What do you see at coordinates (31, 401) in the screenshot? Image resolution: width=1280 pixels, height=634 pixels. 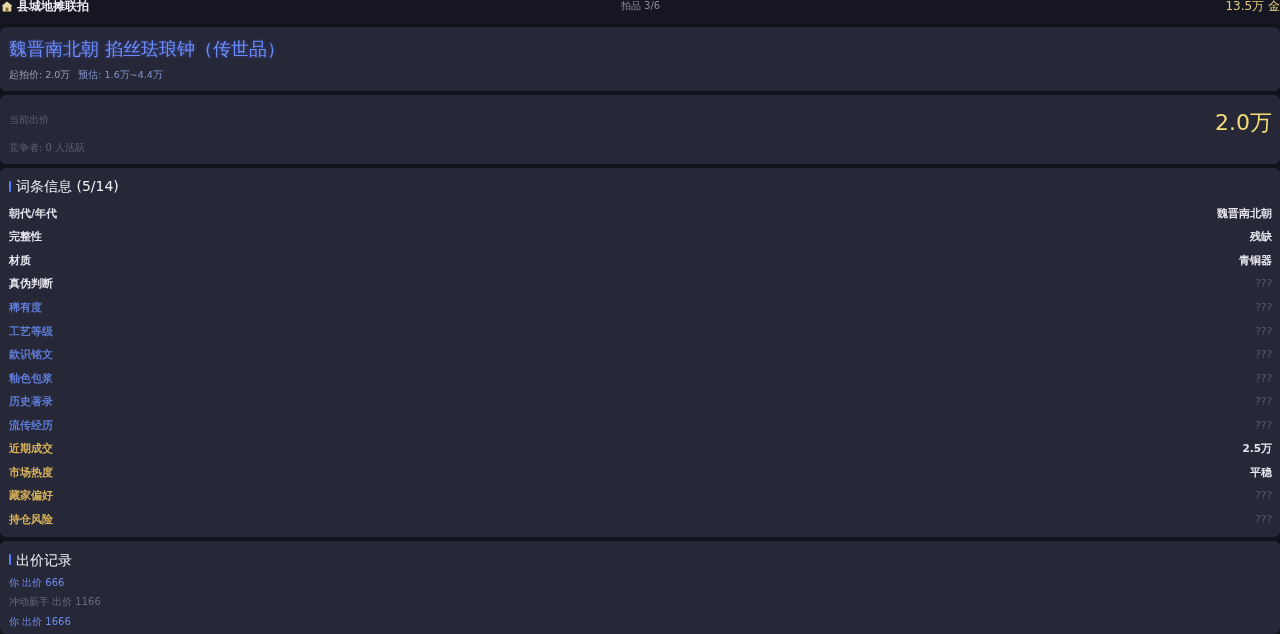 I see `attribute-label: 历史著录` at bounding box center [31, 401].